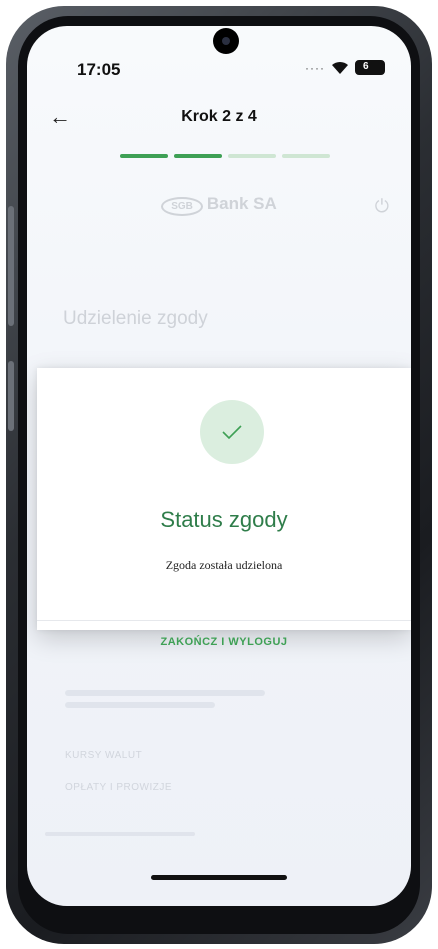  What do you see at coordinates (225, 156) in the screenshot?
I see `step-progress` at bounding box center [225, 156].